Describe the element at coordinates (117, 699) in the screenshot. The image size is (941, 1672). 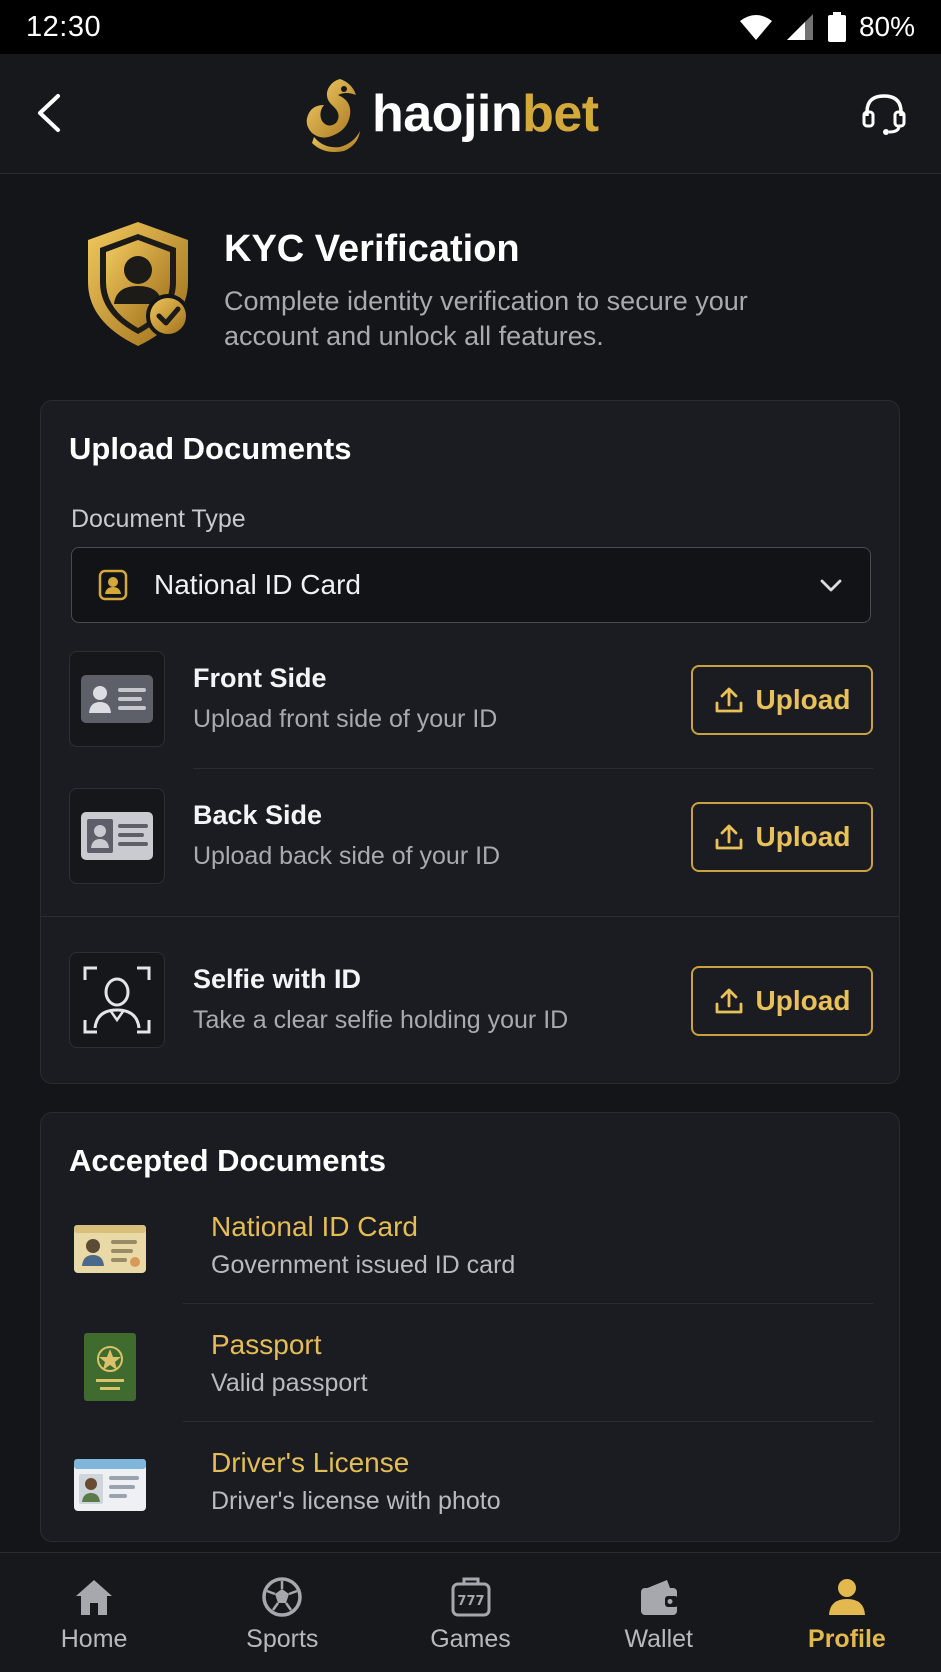
I see `id-front-icon` at that location.